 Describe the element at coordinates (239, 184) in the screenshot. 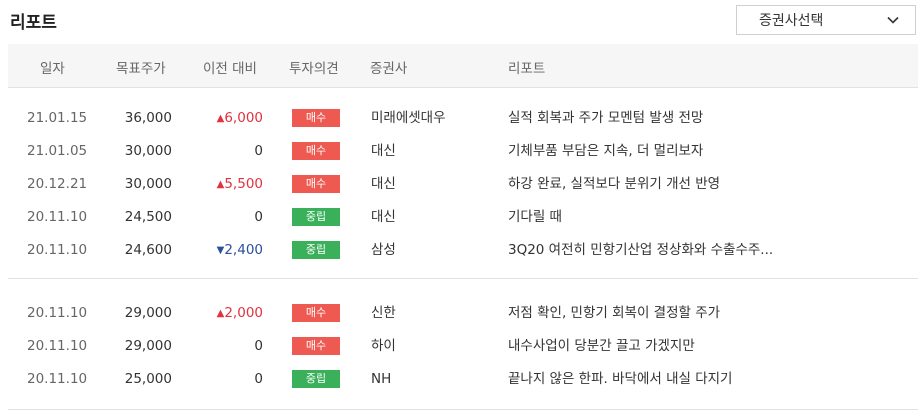

I see `change-cell: ▲5,500` at that location.